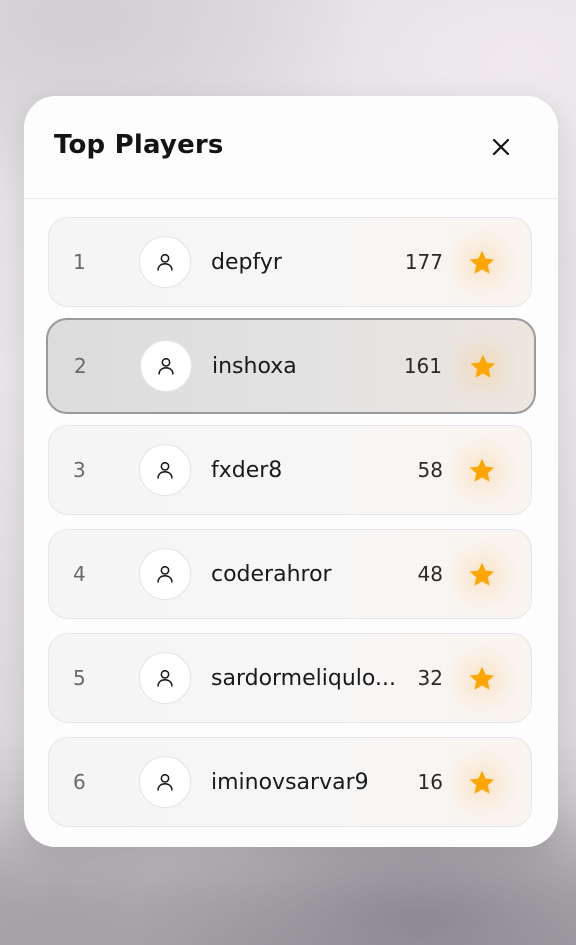 This screenshot has width=576, height=945. I want to click on player-score: 48, so click(430, 574).